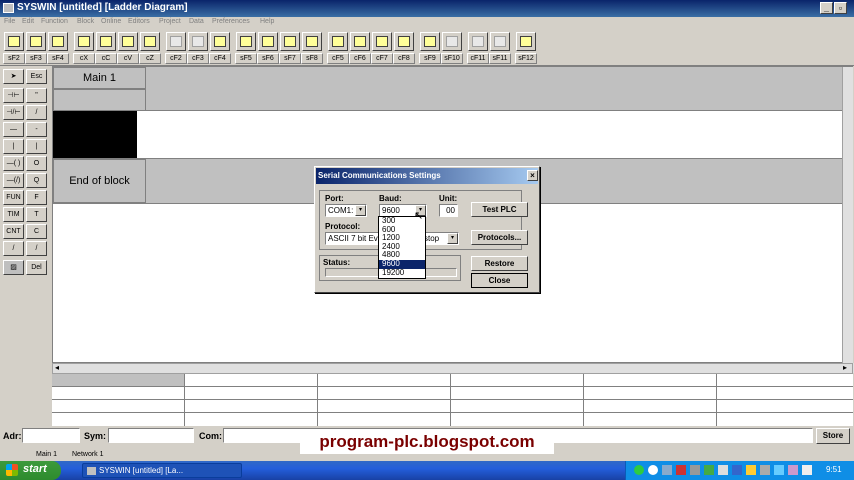 The width and height of the screenshot is (854, 480). Describe the element at coordinates (452, 368) in the screenshot. I see `horizontal-scrollbar-track: ◂ ▸` at that location.